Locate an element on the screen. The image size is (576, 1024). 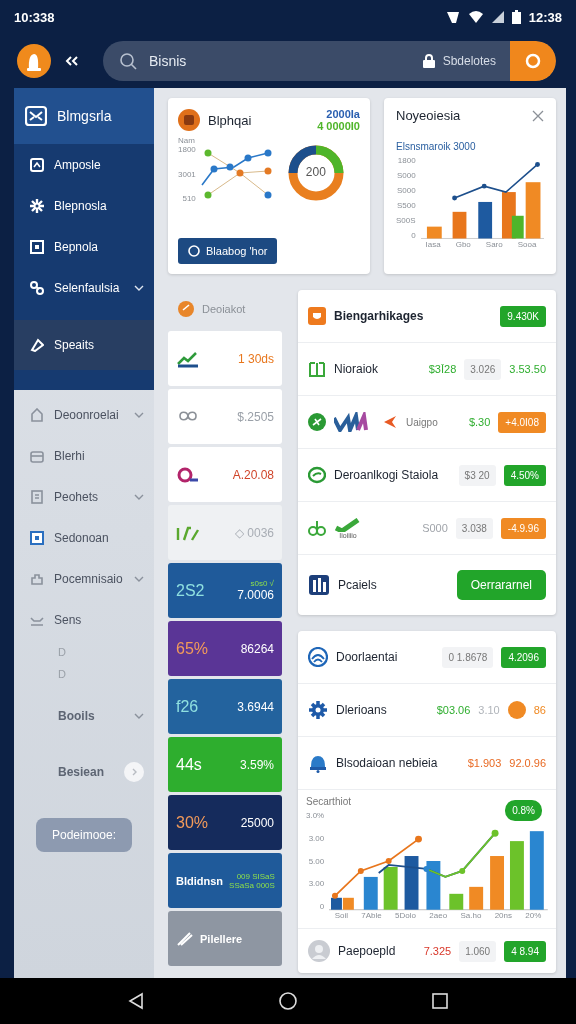
axis-label: Saro is located at coordinates (494, 244).